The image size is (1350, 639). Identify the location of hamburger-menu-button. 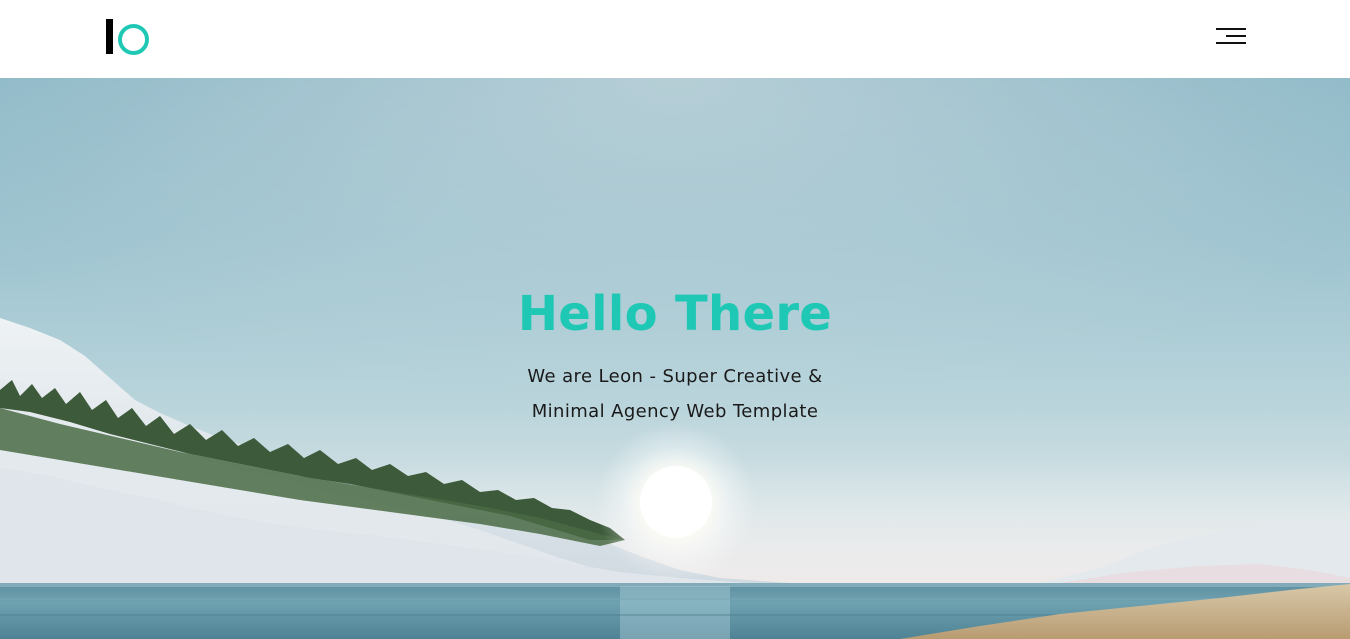
(1231, 36).